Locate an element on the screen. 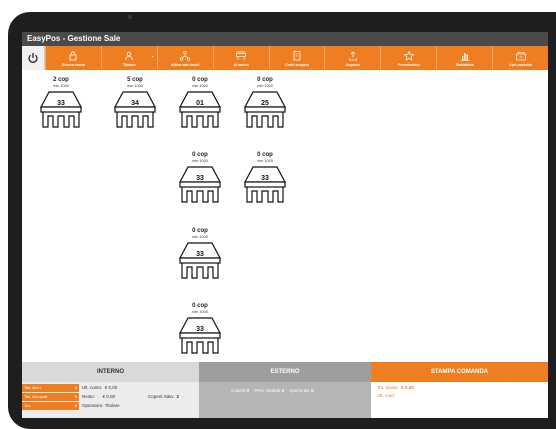 The width and height of the screenshot is (556, 429). chart-icon is located at coordinates (465, 56).